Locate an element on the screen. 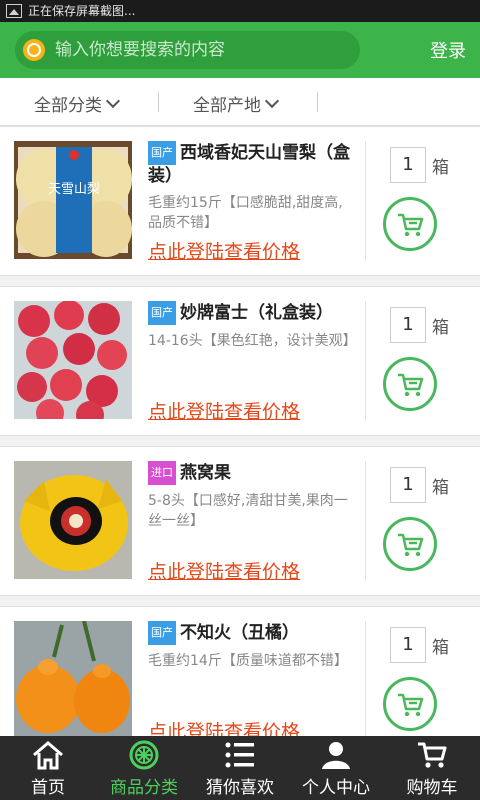 Image resolution: width=480 pixels, height=800 pixels. product-title: 进口 燕窝果 is located at coordinates (250, 473).